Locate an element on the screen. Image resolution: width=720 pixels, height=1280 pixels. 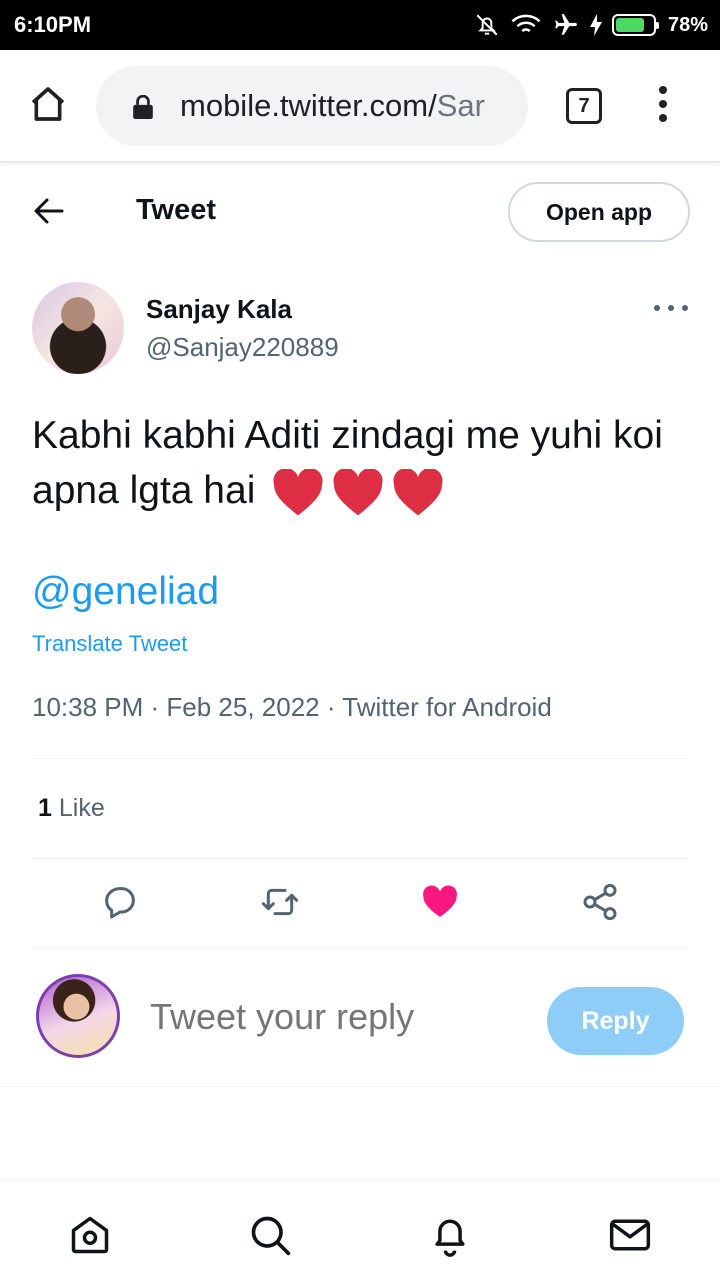
battery-percentage: 78% is located at coordinates (687, 24).